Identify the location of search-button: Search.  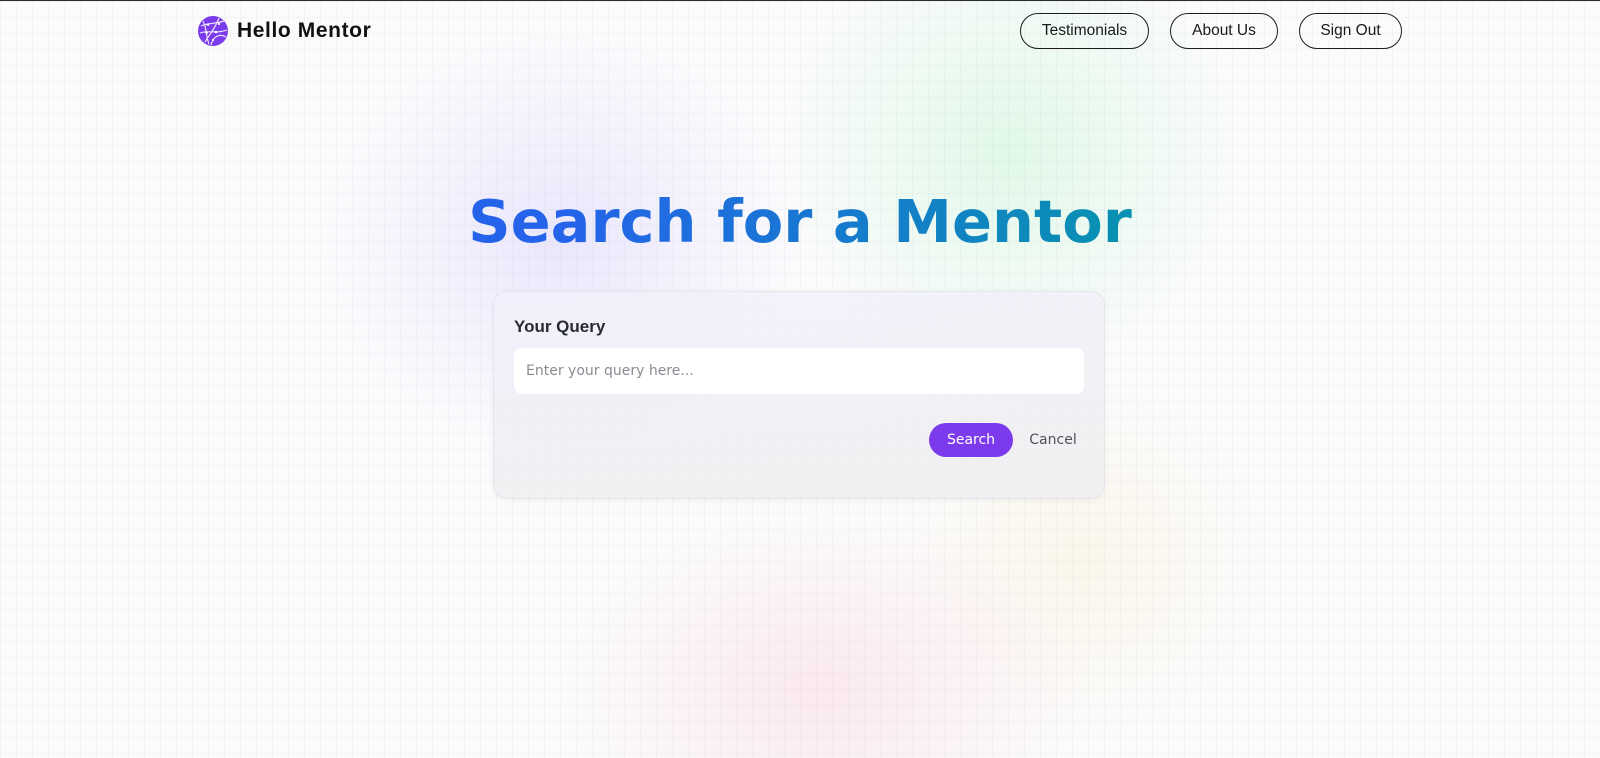
(971, 440).